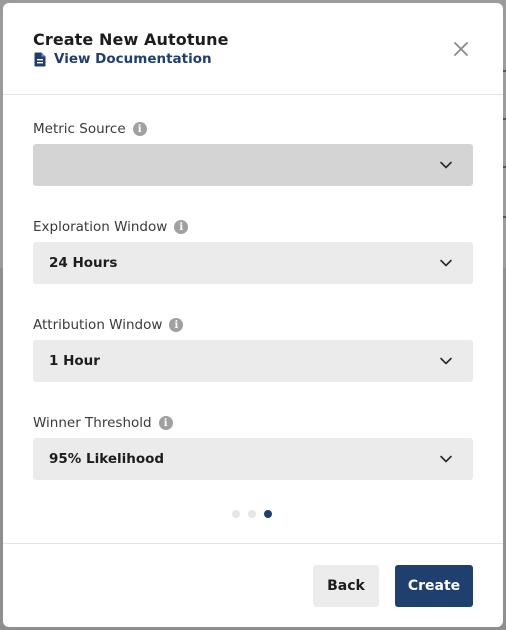  I want to click on winner-threshold-label-row: Winner Threshold i, so click(103, 423).